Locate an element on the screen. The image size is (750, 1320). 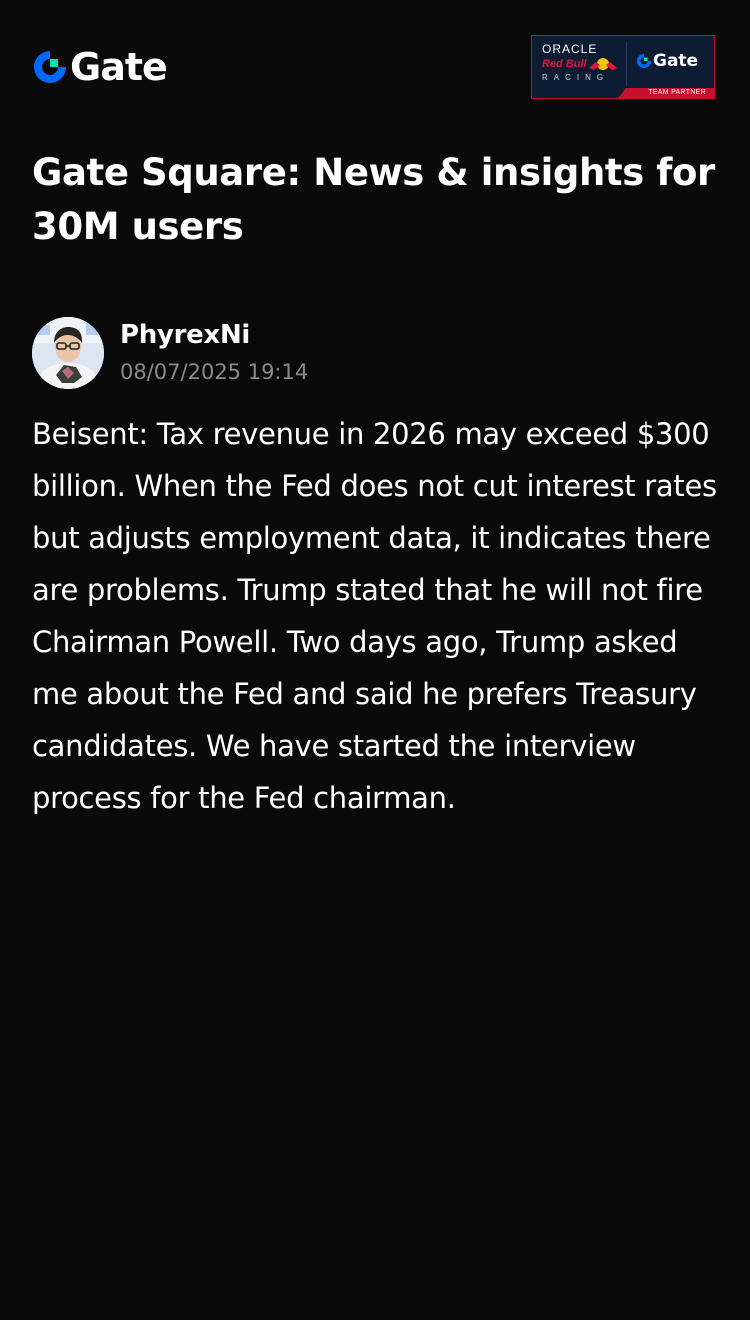
oracle-text: ORACLE is located at coordinates (570, 49).